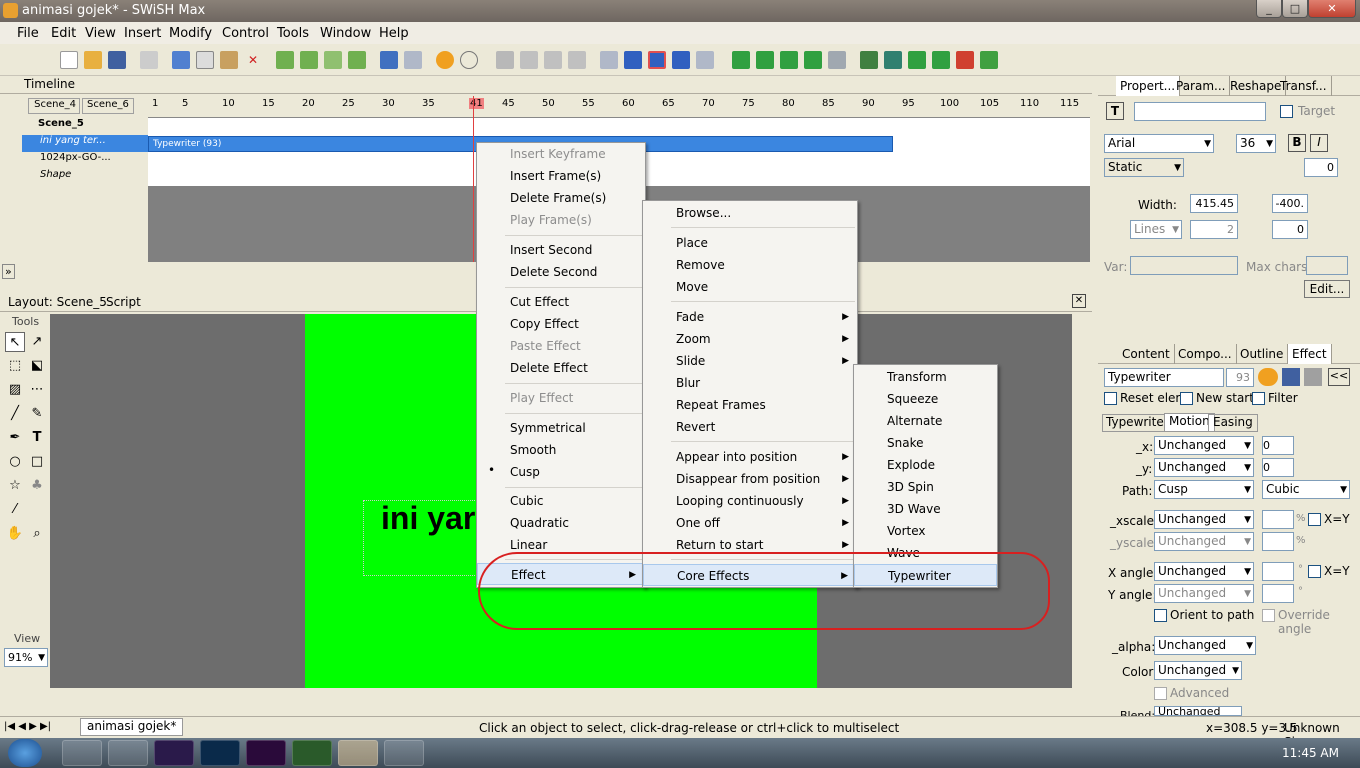  I want to click on menu-delete-effect: Delete Effect, so click(561, 368).